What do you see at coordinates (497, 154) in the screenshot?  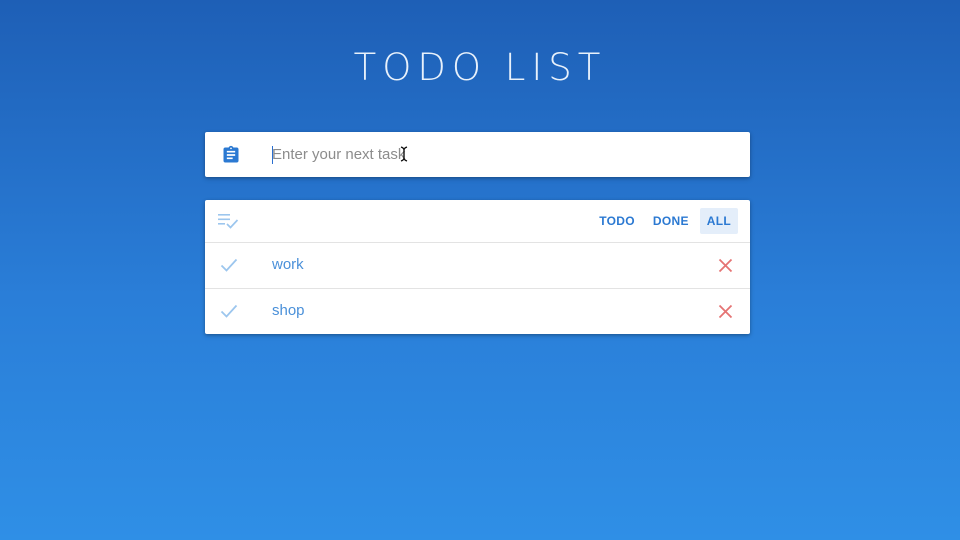 I see `task-input` at bounding box center [497, 154].